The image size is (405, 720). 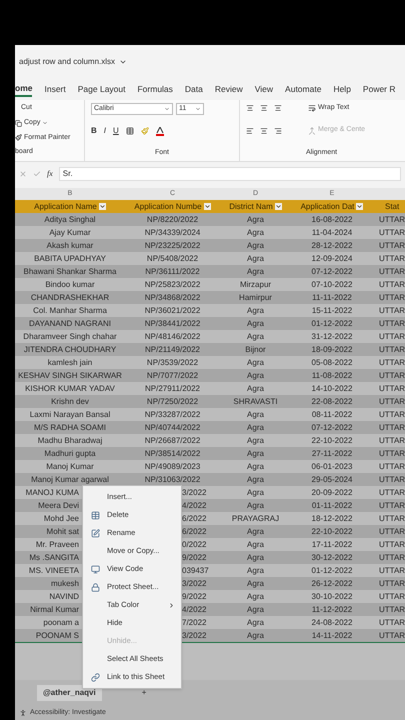 What do you see at coordinates (172, 480) in the screenshot?
I see `table-cell: NP/31063/2022` at bounding box center [172, 480].